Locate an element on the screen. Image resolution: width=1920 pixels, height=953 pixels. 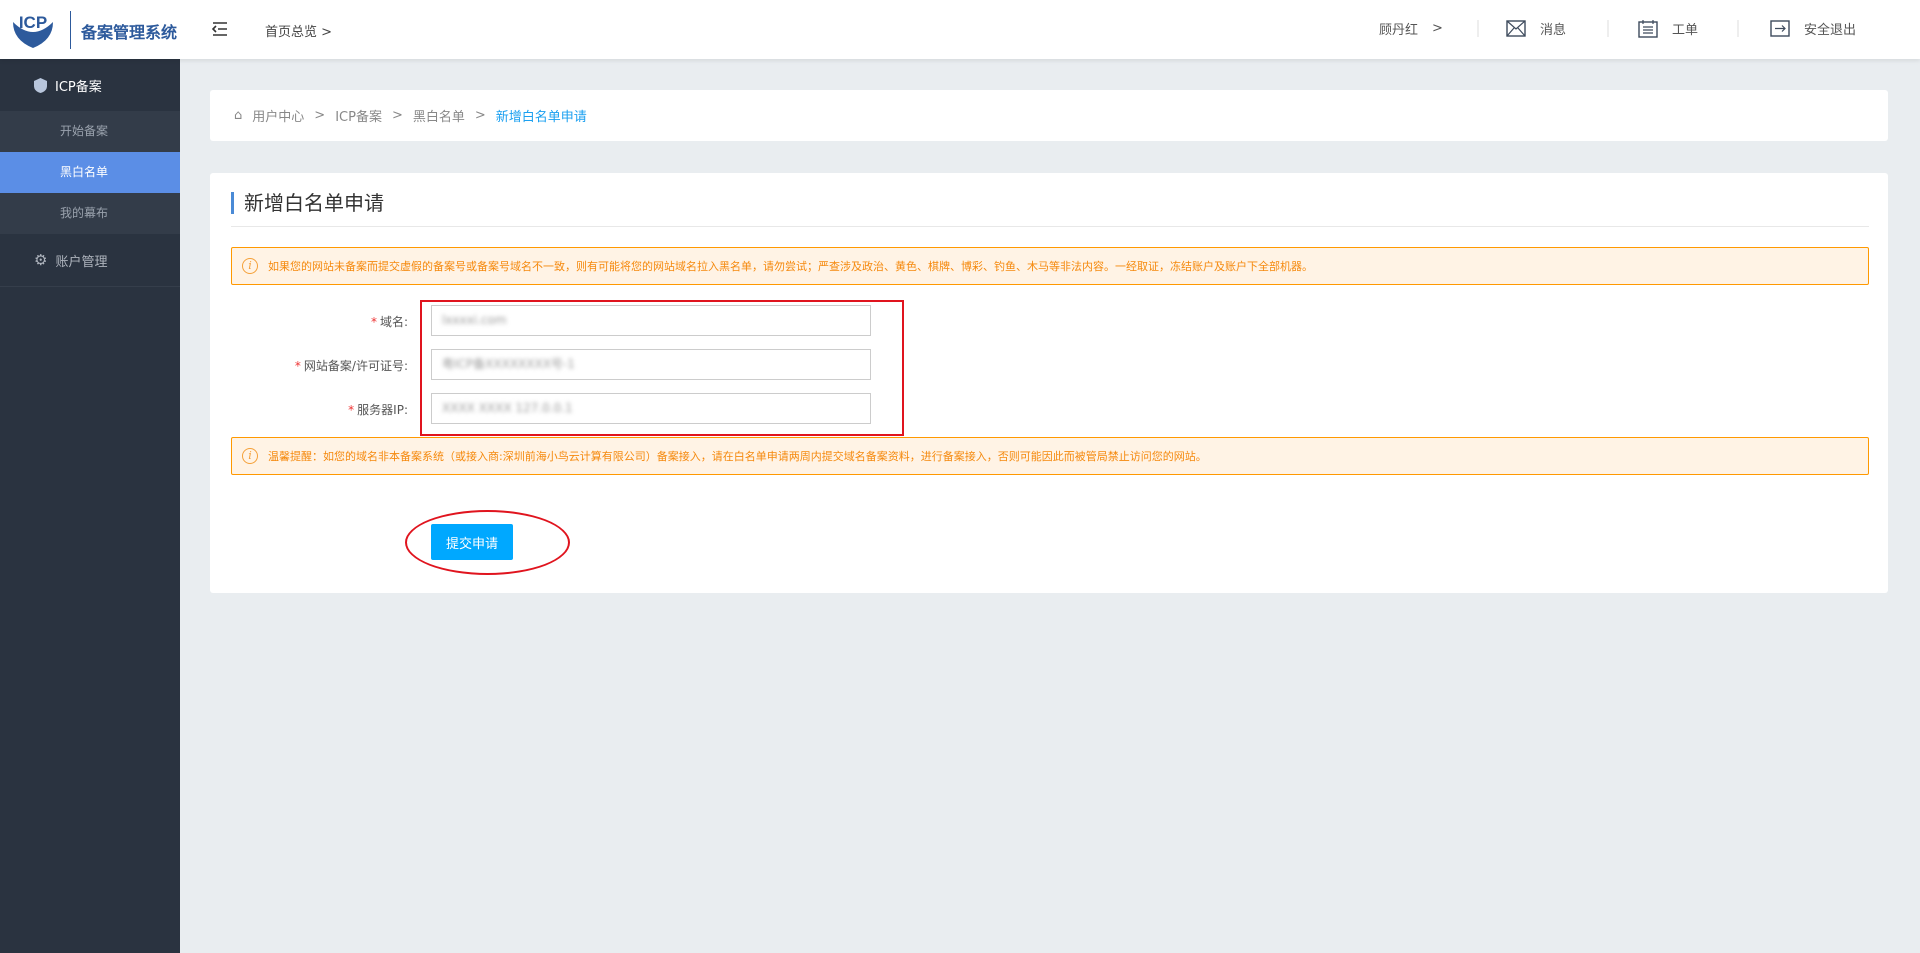
server-ip-value: XXXX XXXX 127.0.0.1 is located at coordinates (507, 408).